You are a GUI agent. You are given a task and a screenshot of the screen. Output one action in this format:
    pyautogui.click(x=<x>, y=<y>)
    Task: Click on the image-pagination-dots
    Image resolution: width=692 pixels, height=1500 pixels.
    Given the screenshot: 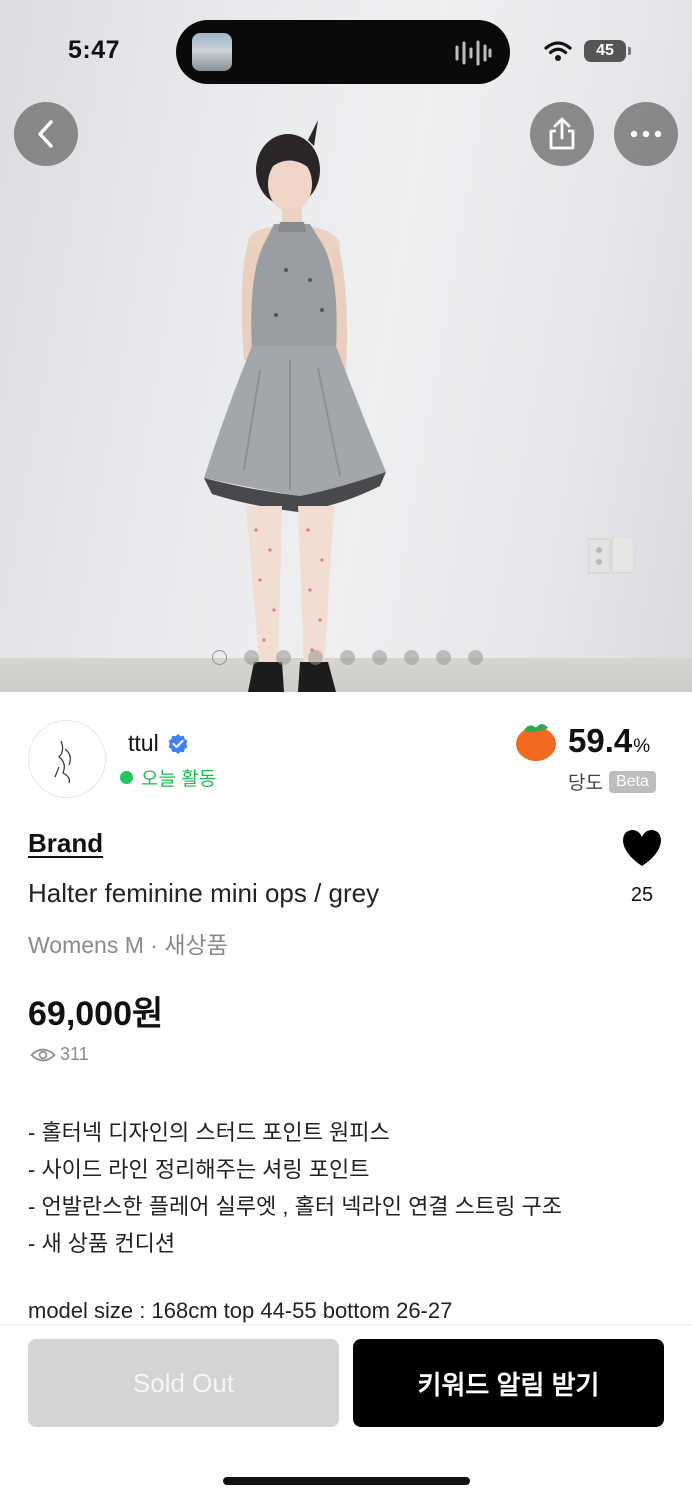 What is the action you would take?
    pyautogui.click(x=347, y=657)
    